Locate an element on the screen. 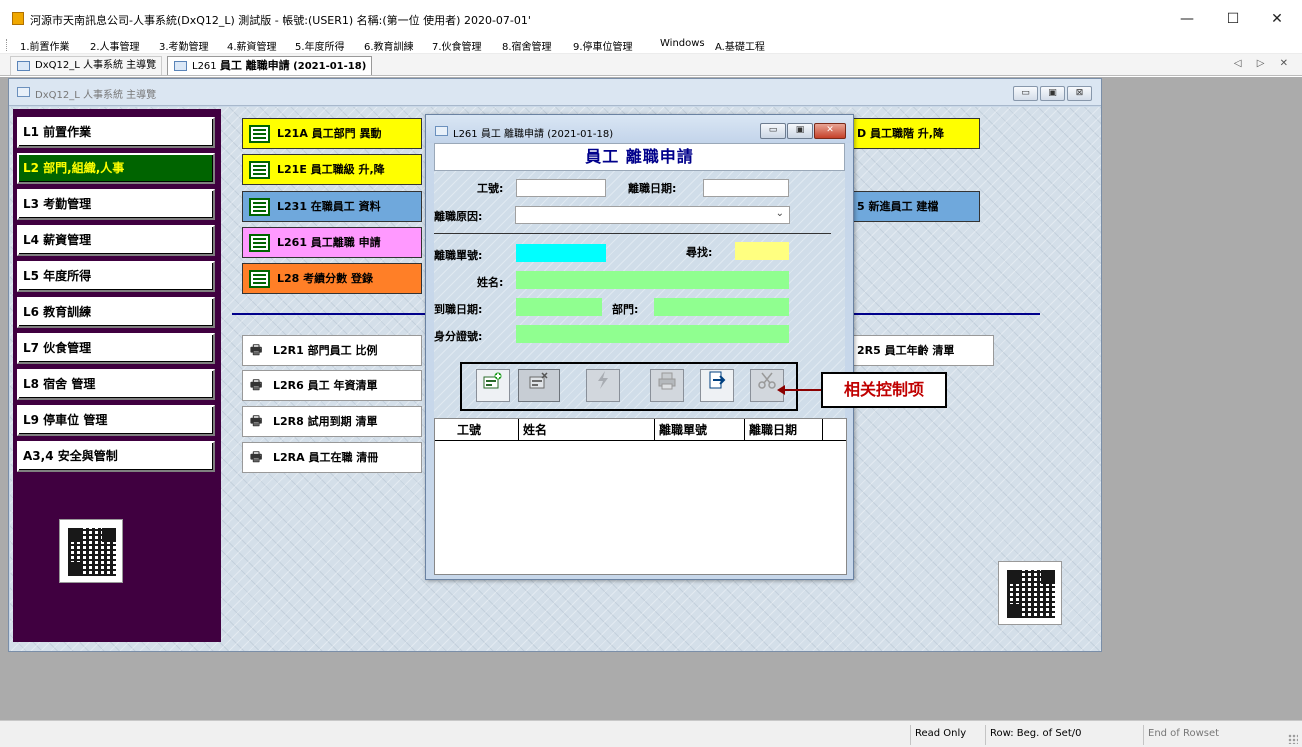 This screenshot has height=747, width=1302. main-window-close: ⊠ is located at coordinates (1079, 93).